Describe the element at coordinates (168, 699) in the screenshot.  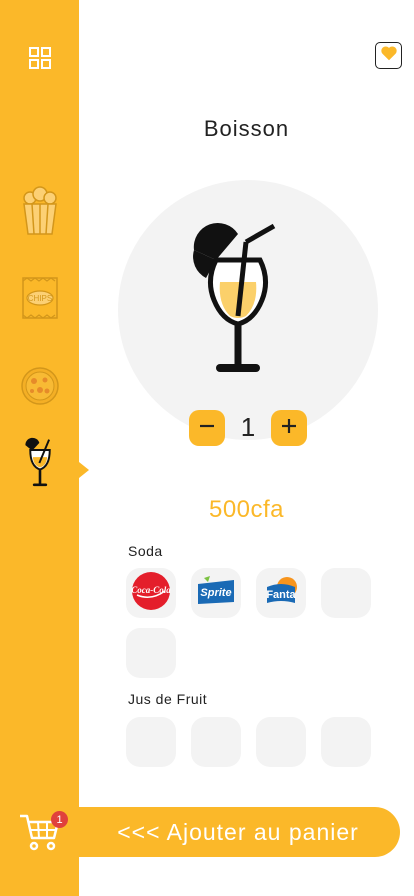
I see `juice-section-label: Jus de Fruit` at that location.